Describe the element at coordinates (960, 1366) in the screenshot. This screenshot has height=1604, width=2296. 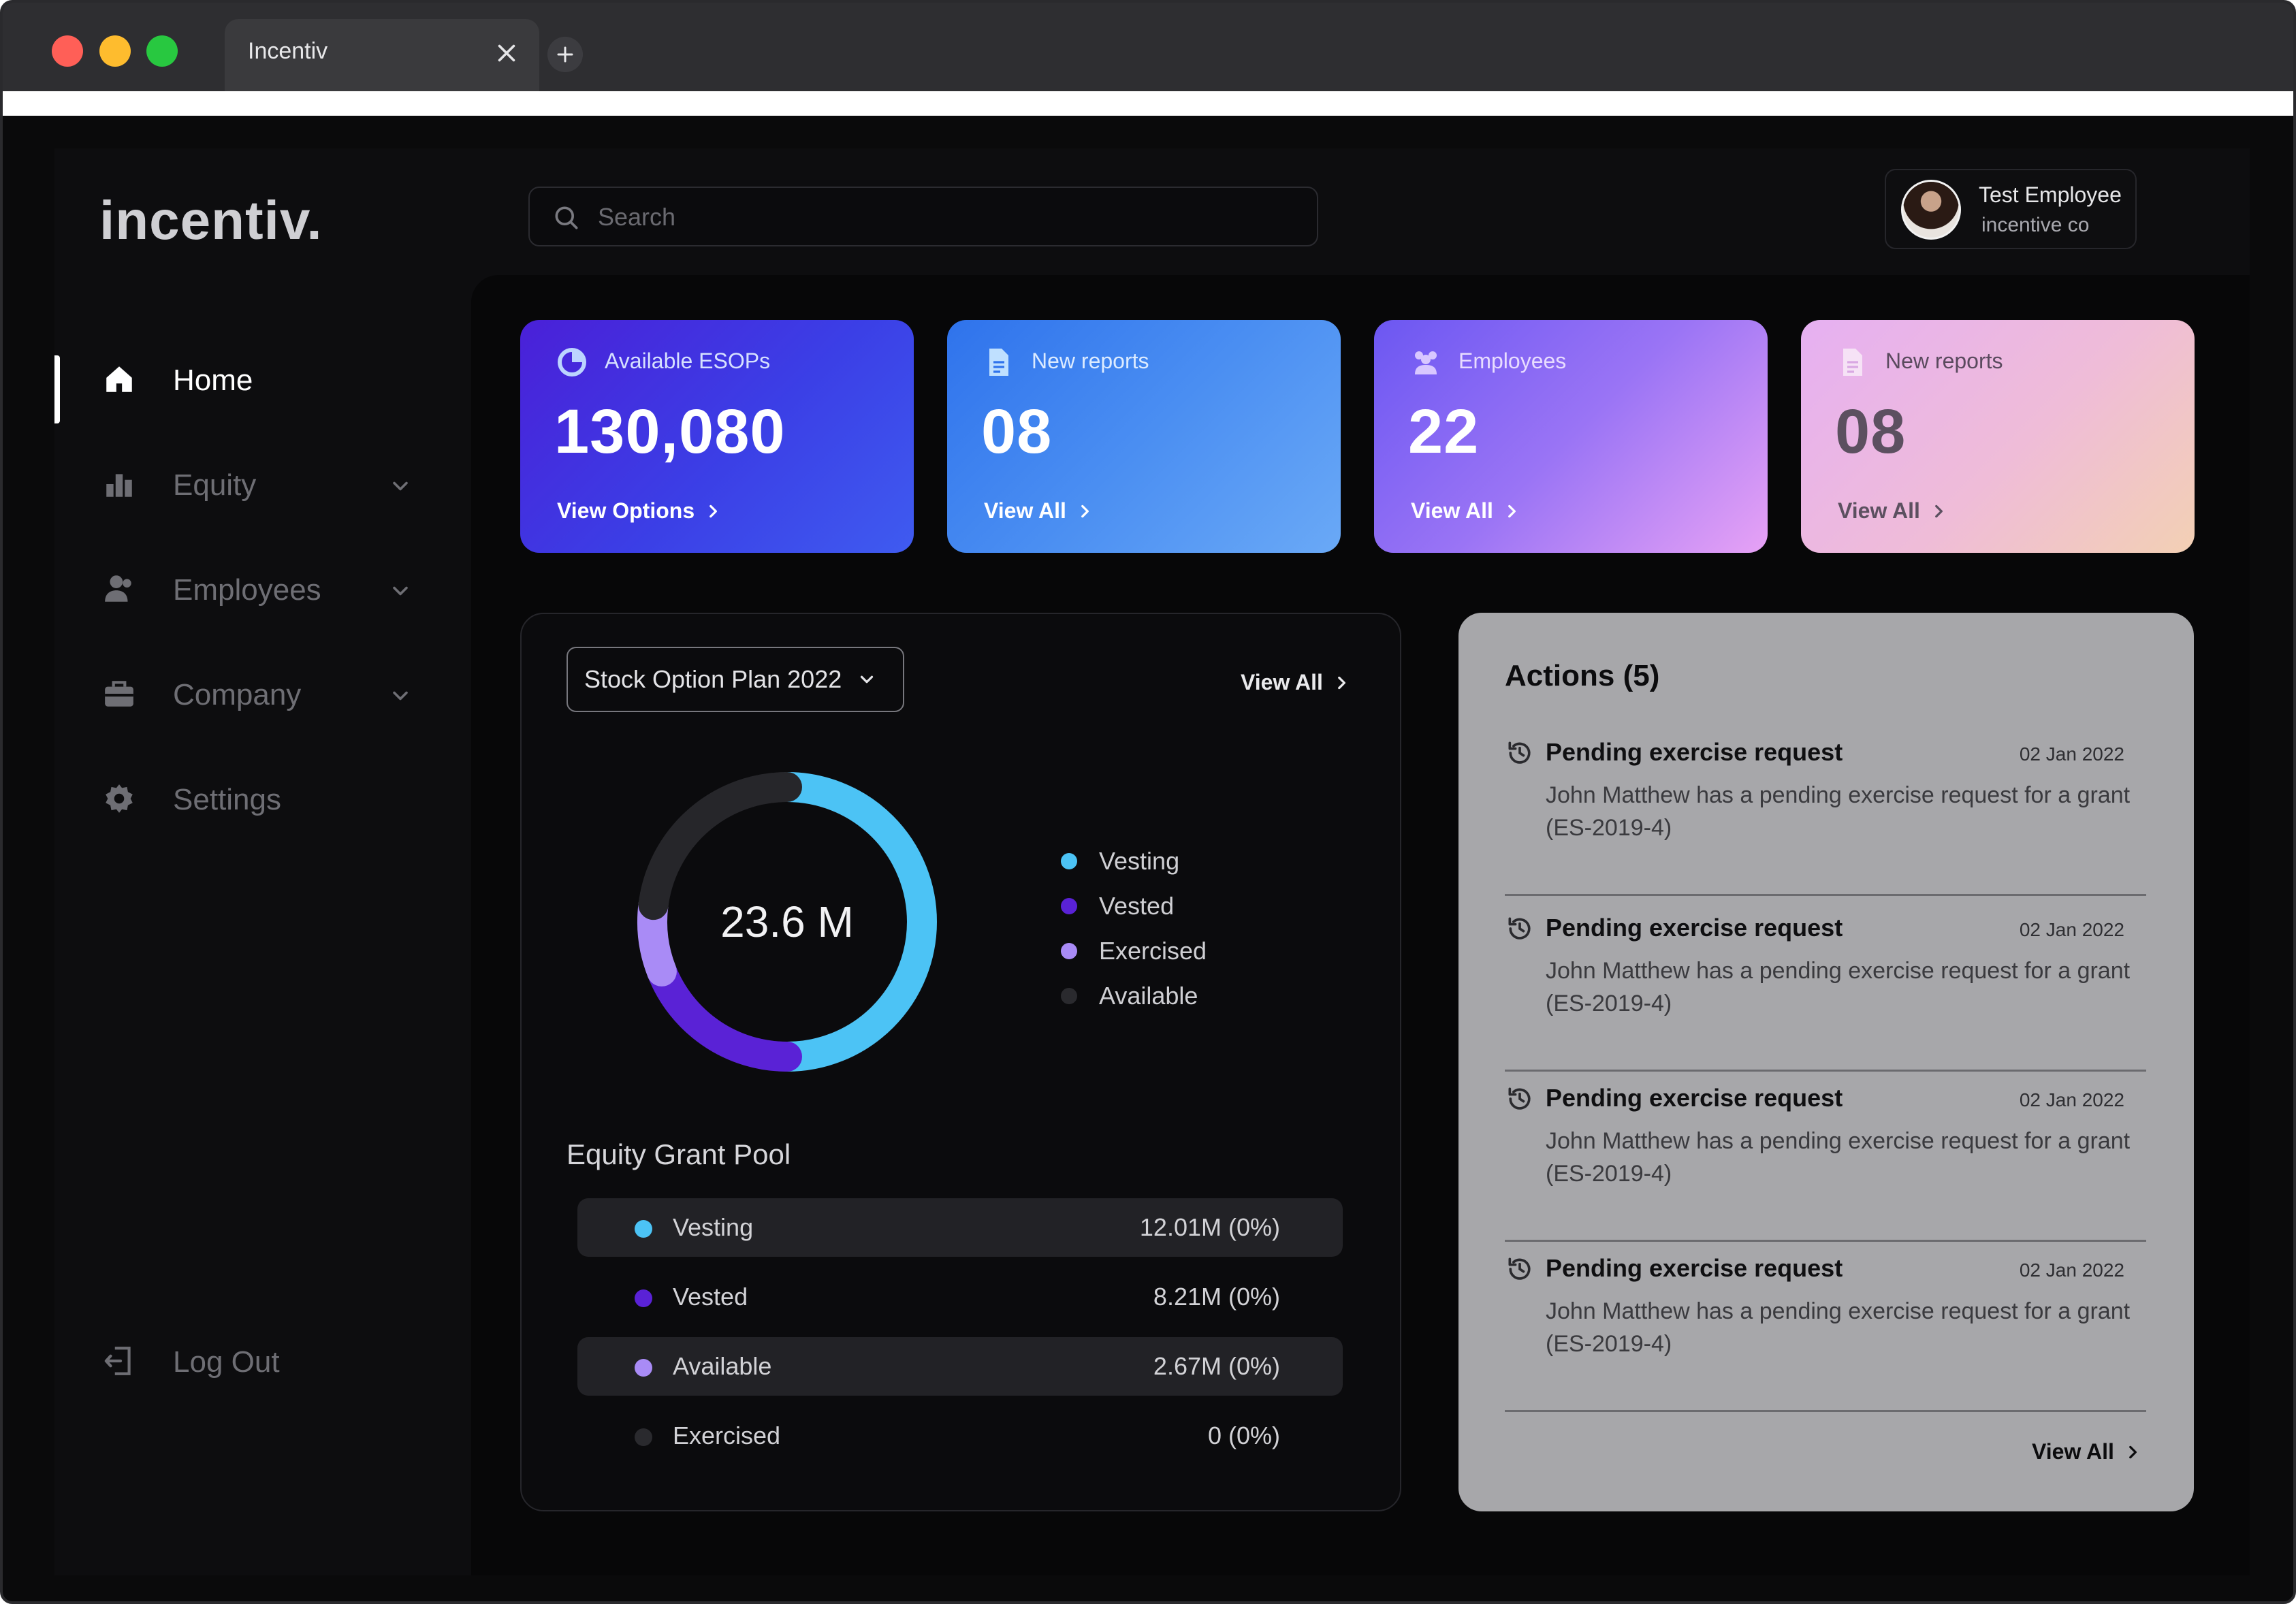
I see `pool-row-available: Available 2.67M (0%)` at that location.